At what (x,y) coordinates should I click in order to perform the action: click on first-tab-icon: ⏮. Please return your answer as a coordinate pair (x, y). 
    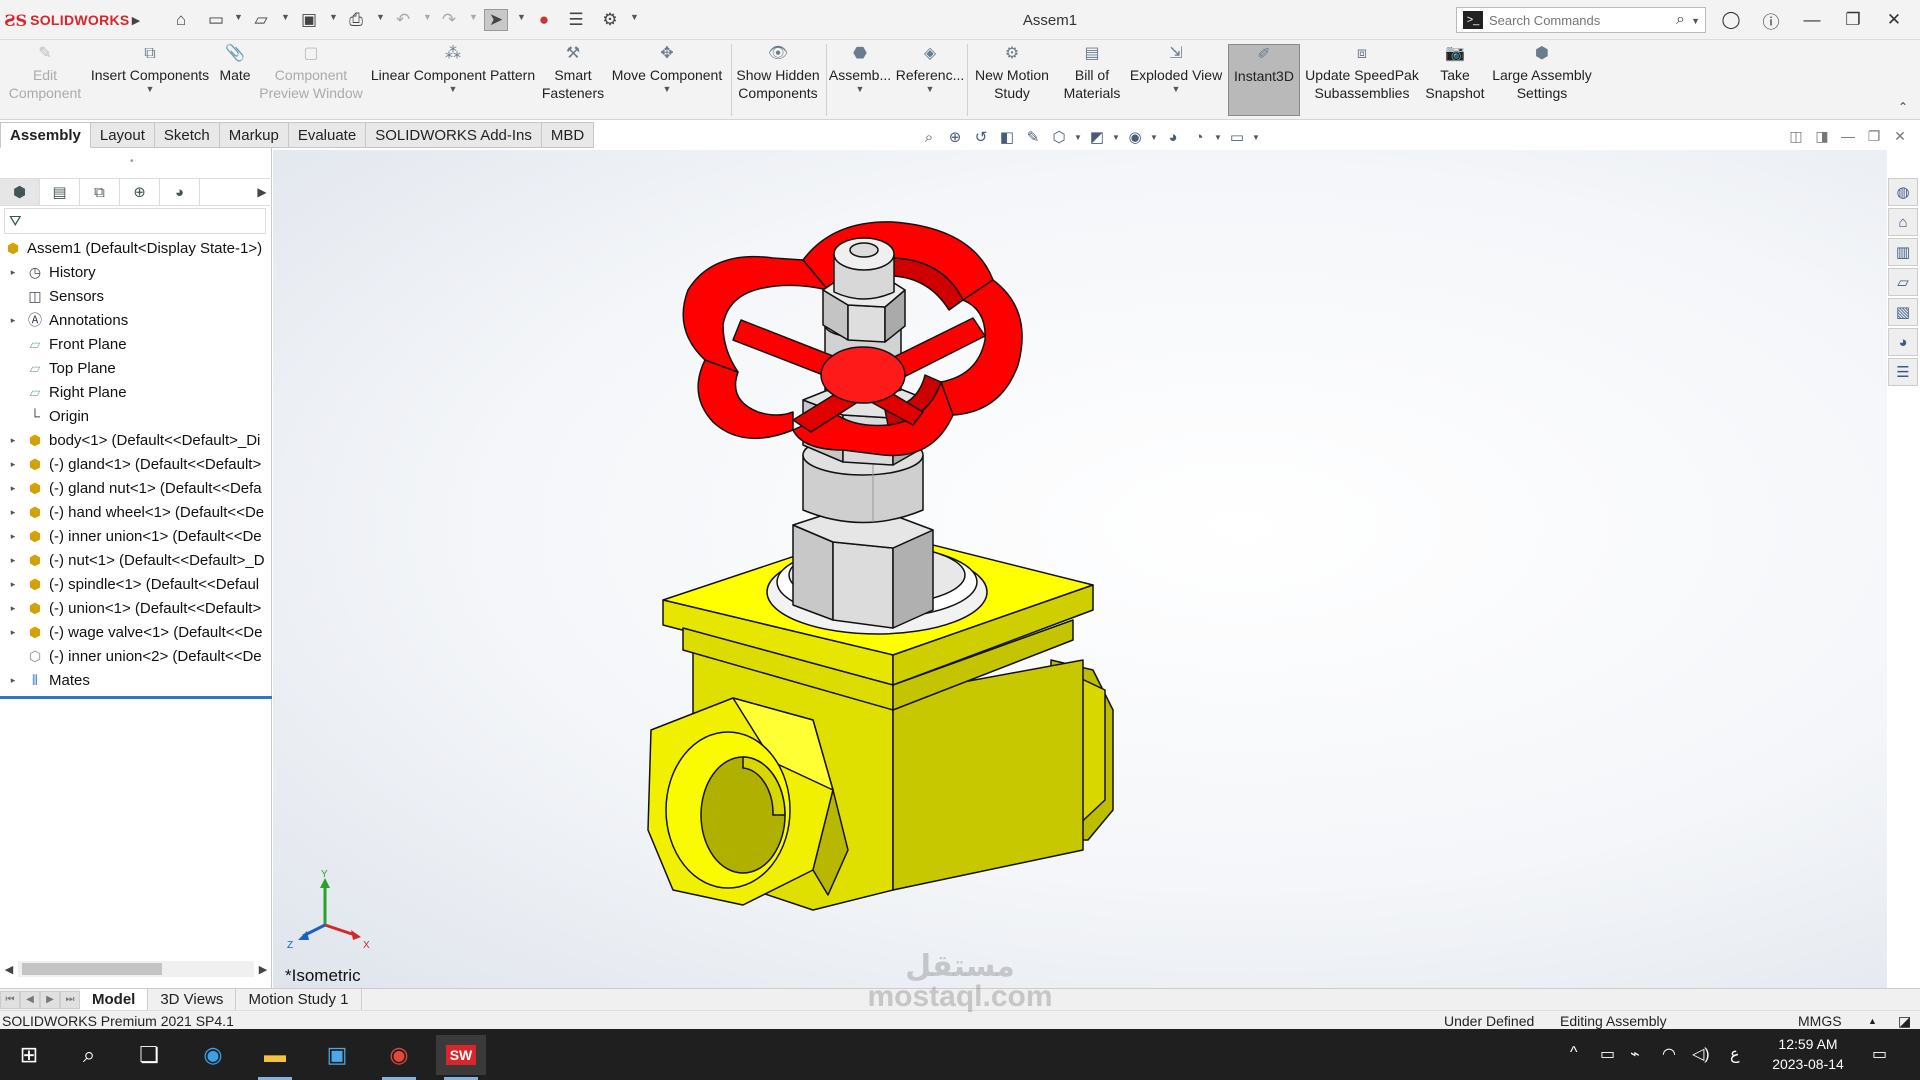
    Looking at the image, I should click on (10, 999).